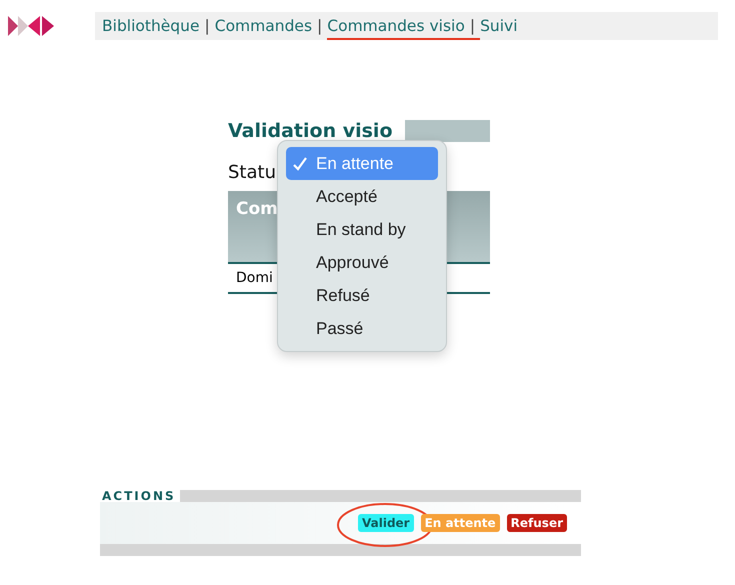 The width and height of the screenshot is (735, 585). I want to click on dropdown-option: En stand by, so click(362, 229).